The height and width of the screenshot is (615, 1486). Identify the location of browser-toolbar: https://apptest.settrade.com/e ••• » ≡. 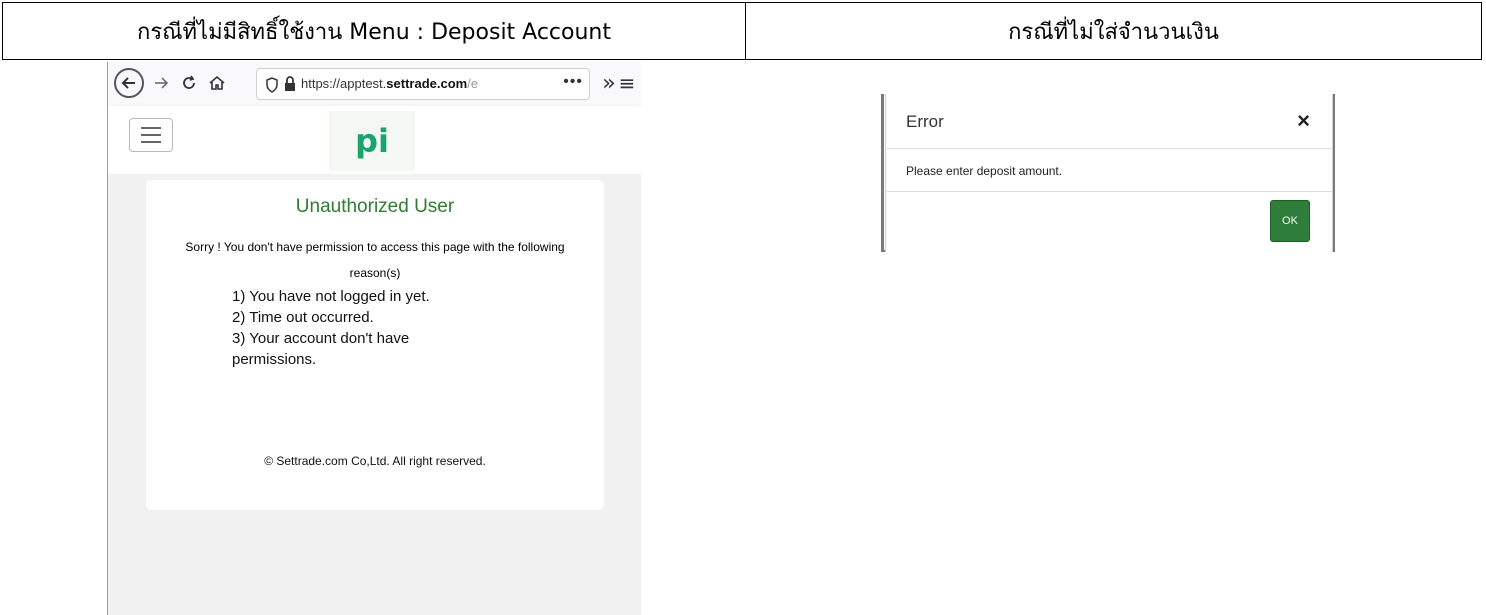
(374, 84).